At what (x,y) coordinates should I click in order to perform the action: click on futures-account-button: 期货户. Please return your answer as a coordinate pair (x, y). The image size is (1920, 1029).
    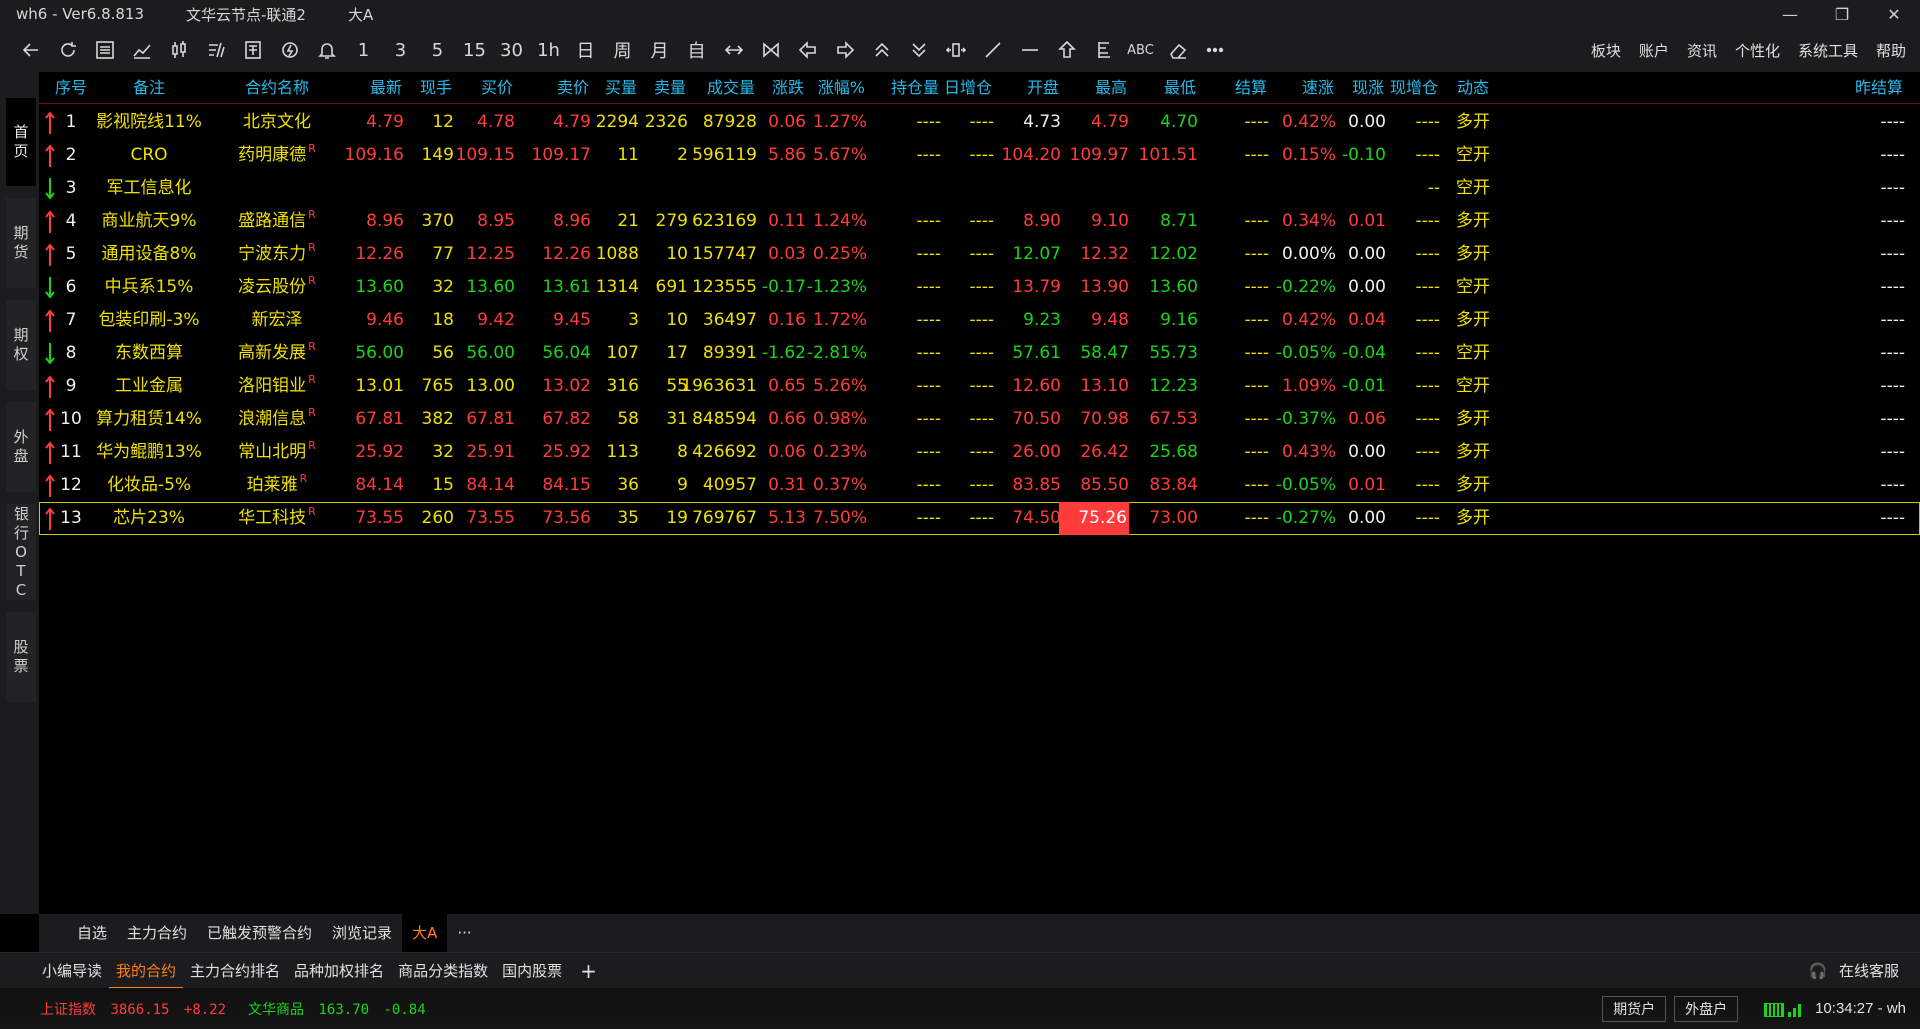
    Looking at the image, I should click on (1634, 1008).